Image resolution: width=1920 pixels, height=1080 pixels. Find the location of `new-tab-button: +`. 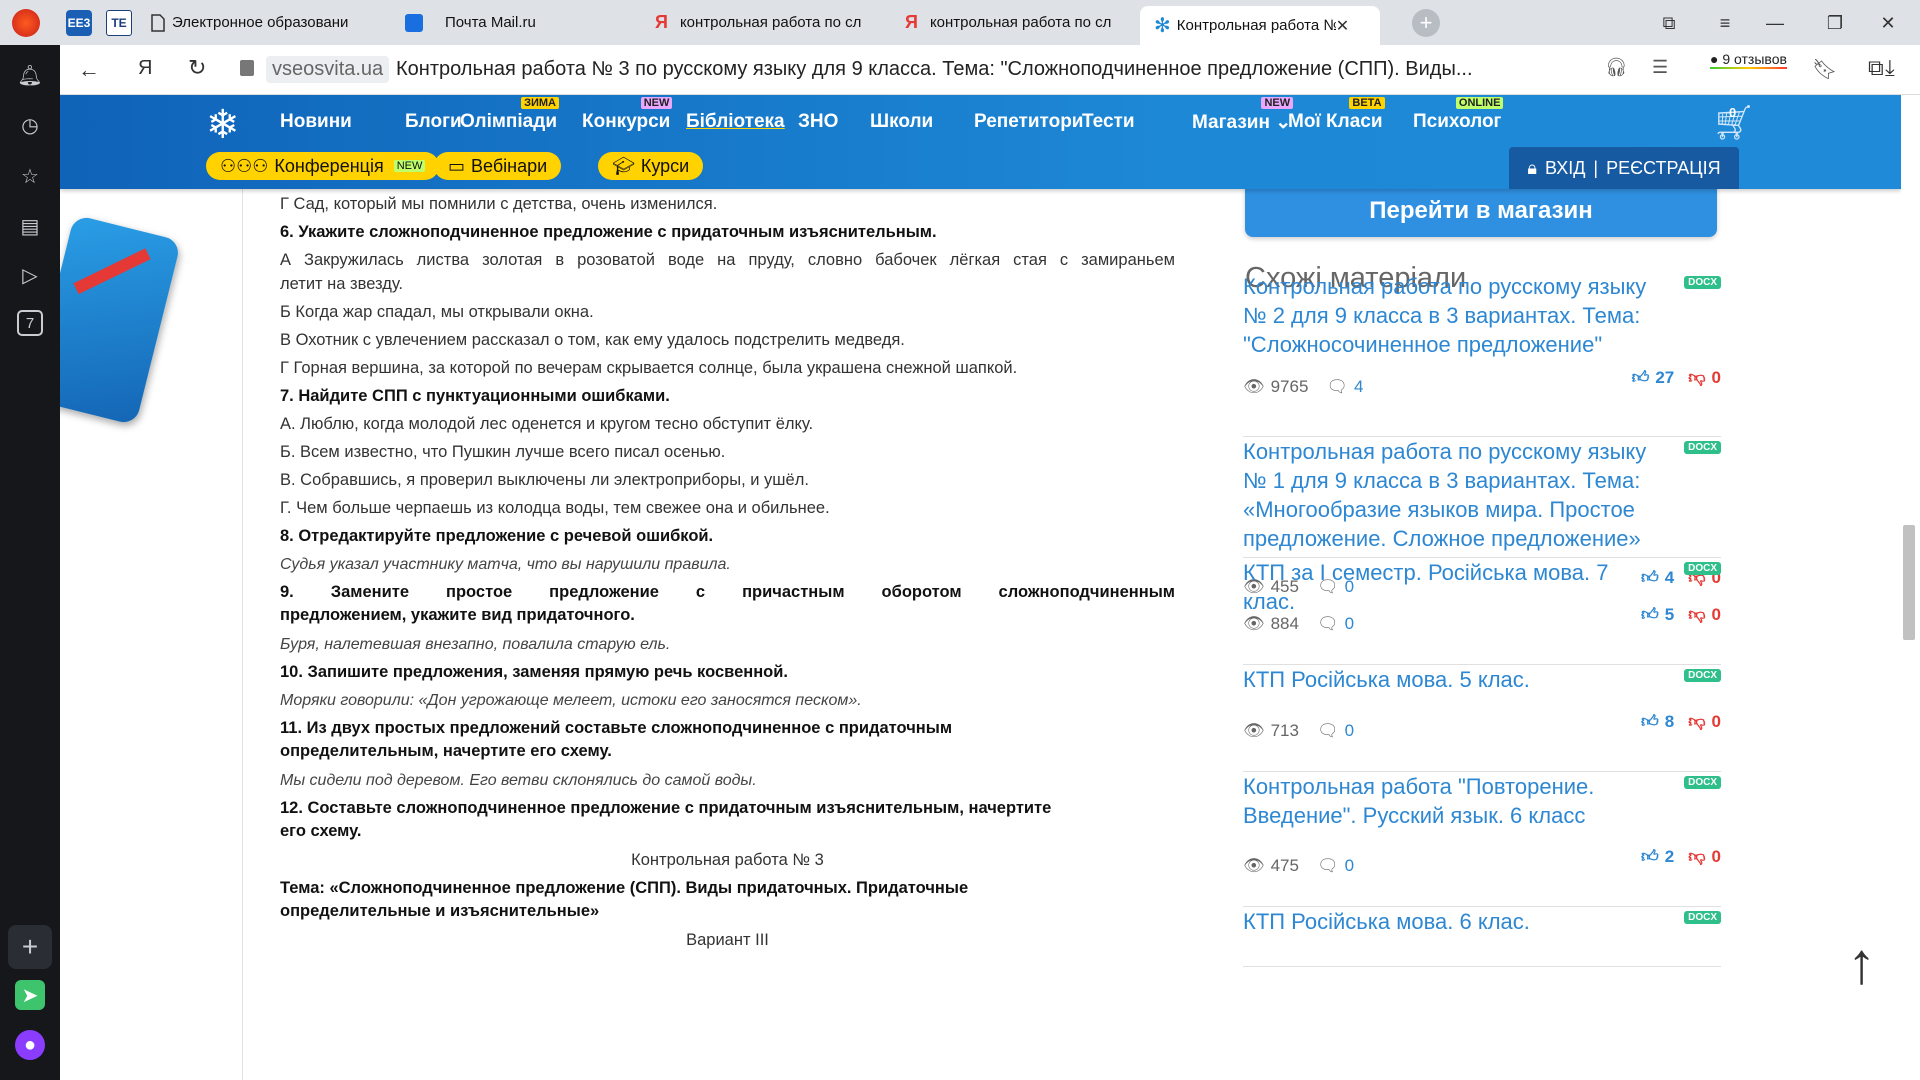

new-tab-button: + is located at coordinates (1426, 23).